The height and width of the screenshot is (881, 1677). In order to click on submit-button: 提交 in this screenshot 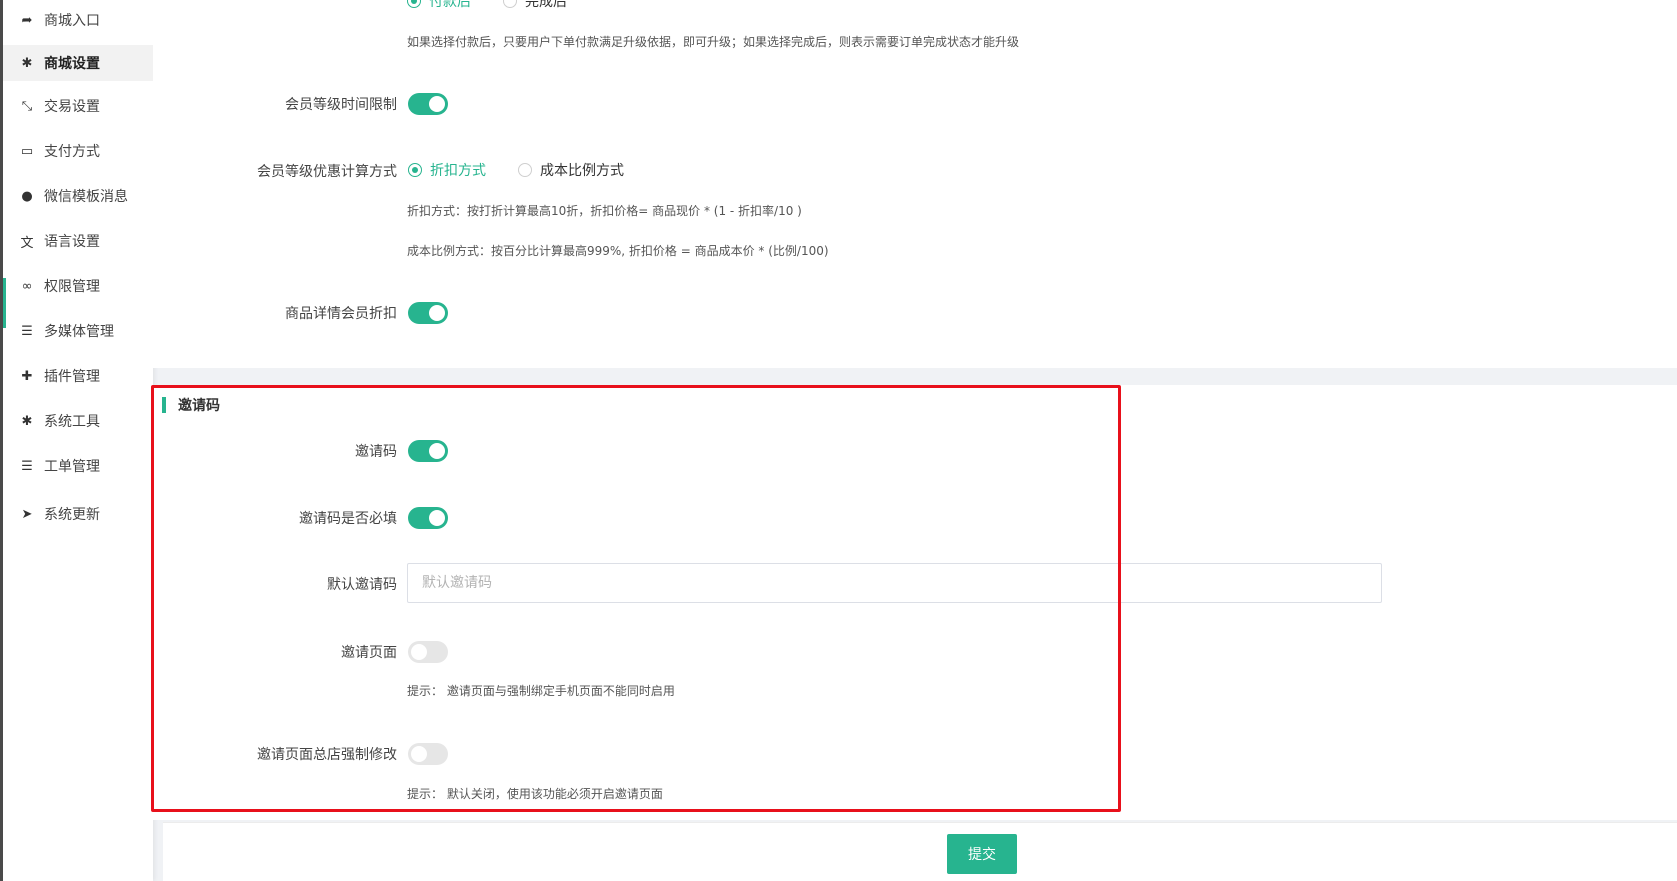, I will do `click(982, 854)`.